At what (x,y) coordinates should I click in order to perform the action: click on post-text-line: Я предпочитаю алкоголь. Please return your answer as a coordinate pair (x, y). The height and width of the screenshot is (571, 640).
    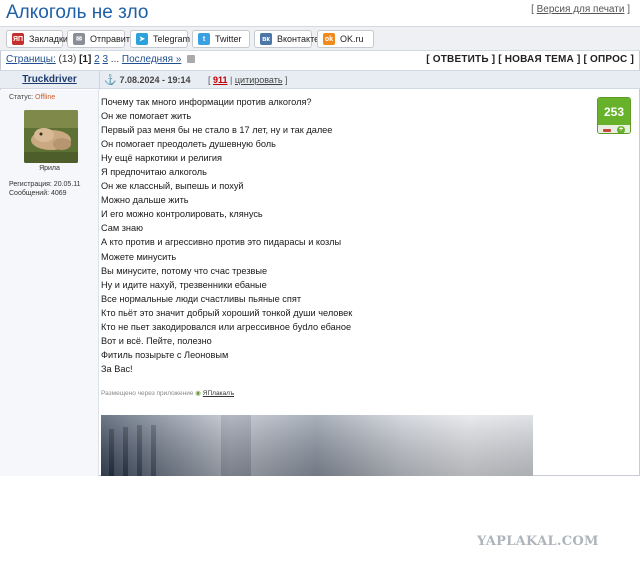
    Looking at the image, I should click on (154, 172).